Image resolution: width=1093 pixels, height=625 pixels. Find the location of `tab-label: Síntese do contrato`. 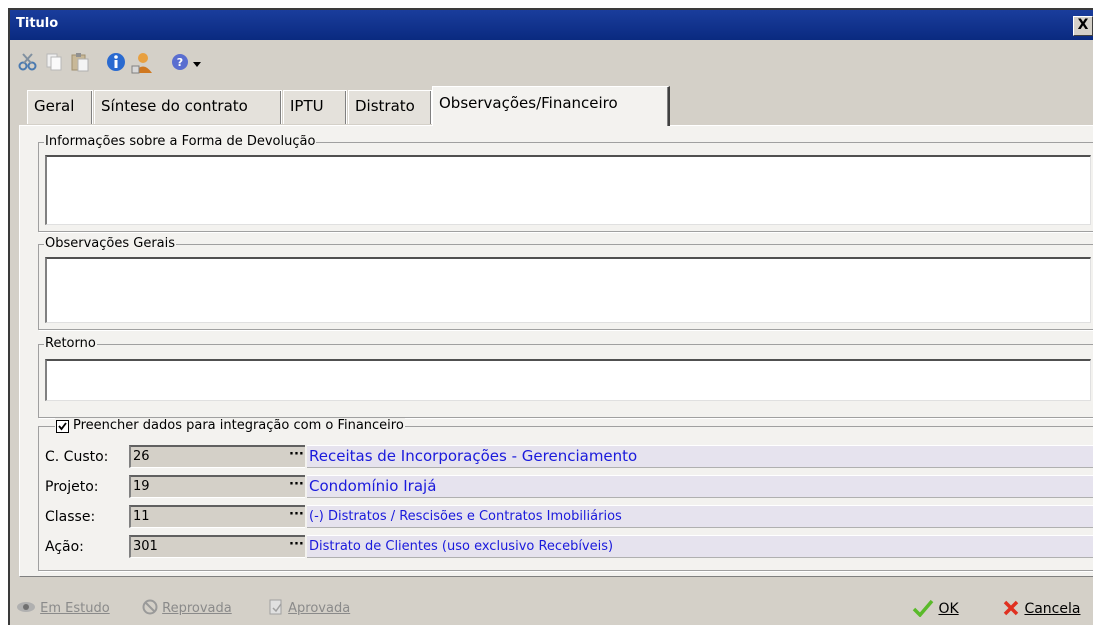

tab-label: Síntese do contrato is located at coordinates (174, 106).